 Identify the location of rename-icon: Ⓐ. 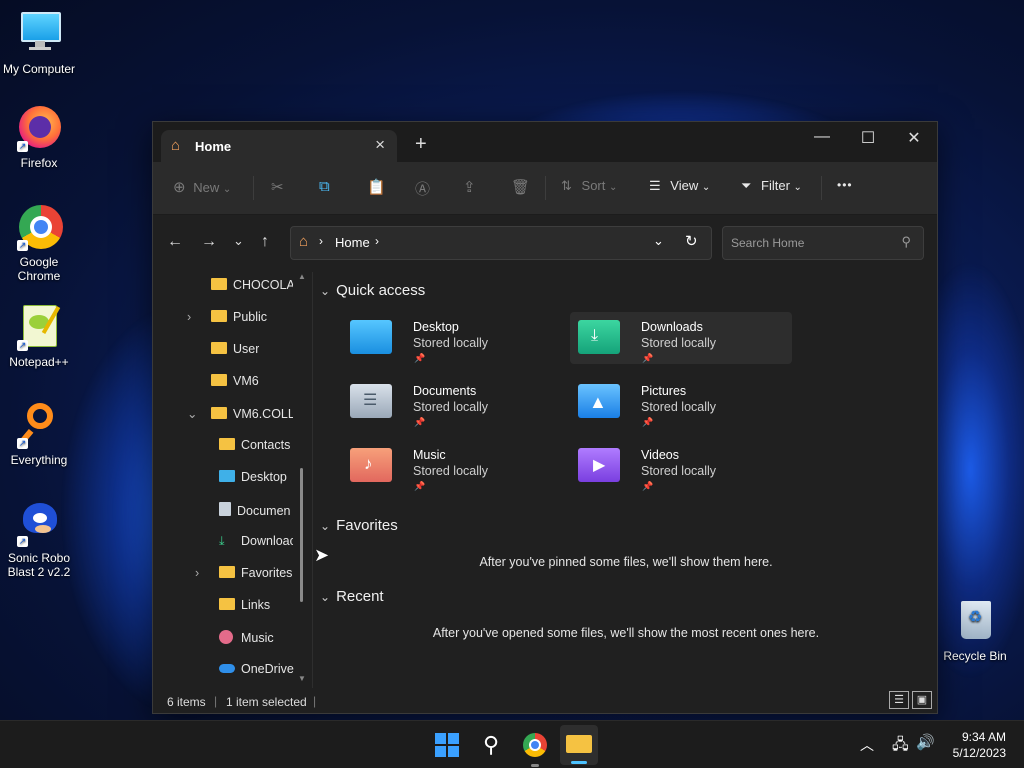
(422, 188).